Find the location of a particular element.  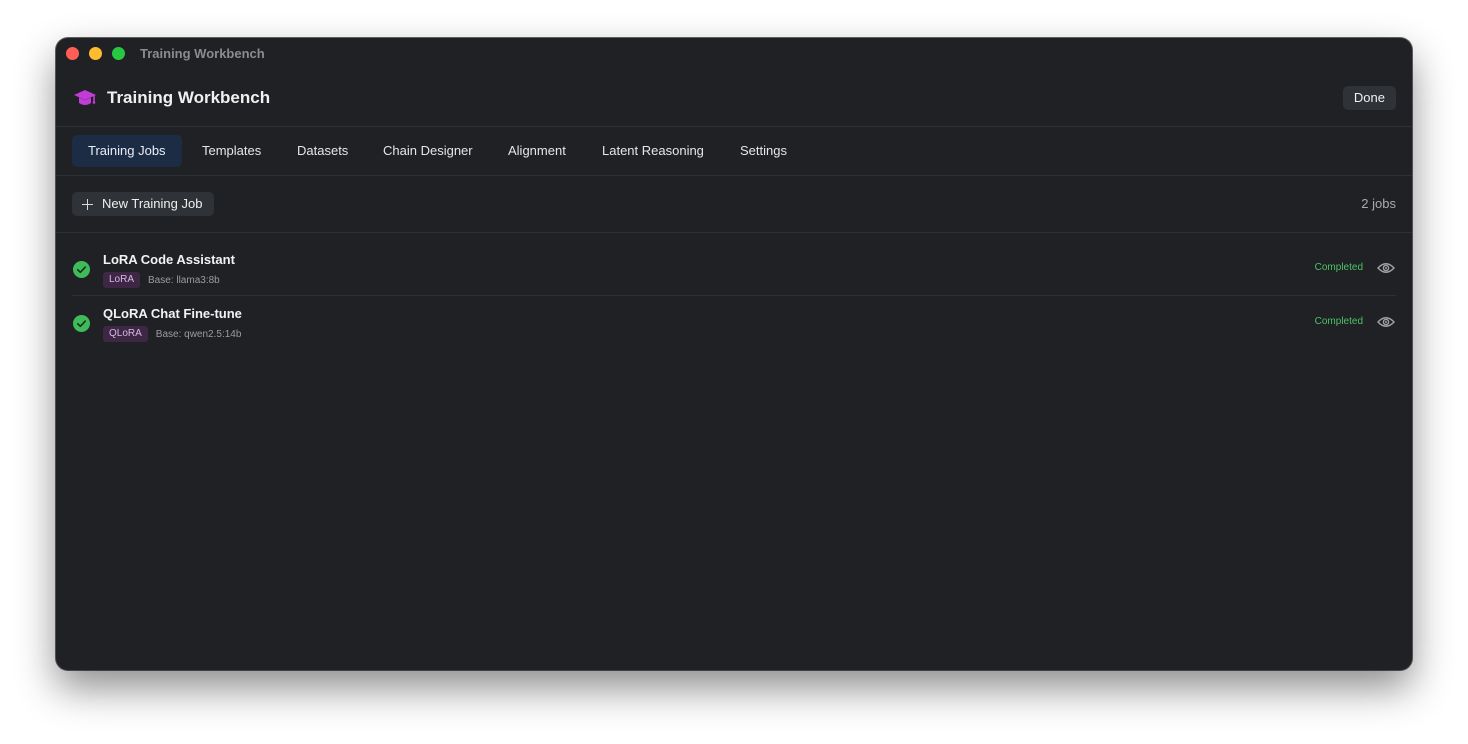

minimize-window-button is located at coordinates (95, 53).